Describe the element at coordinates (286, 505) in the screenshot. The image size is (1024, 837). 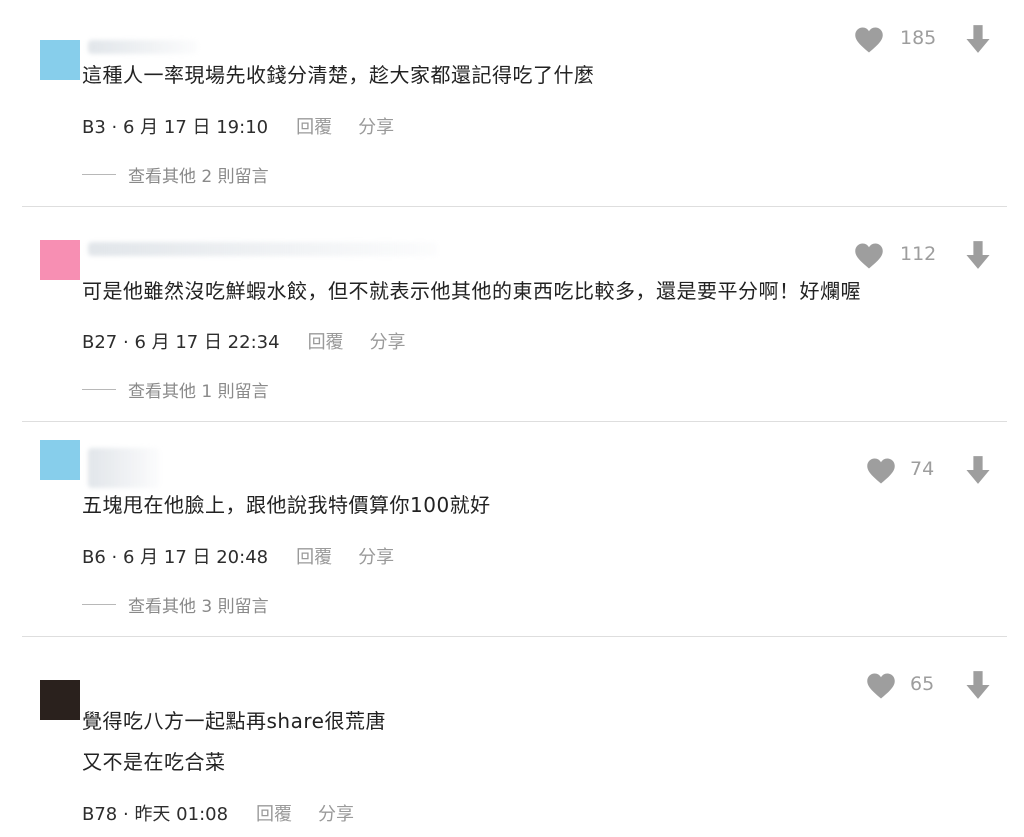
I see `comment-text: 五塊甩在他臉上，跟他說我特價算你100就好` at that location.